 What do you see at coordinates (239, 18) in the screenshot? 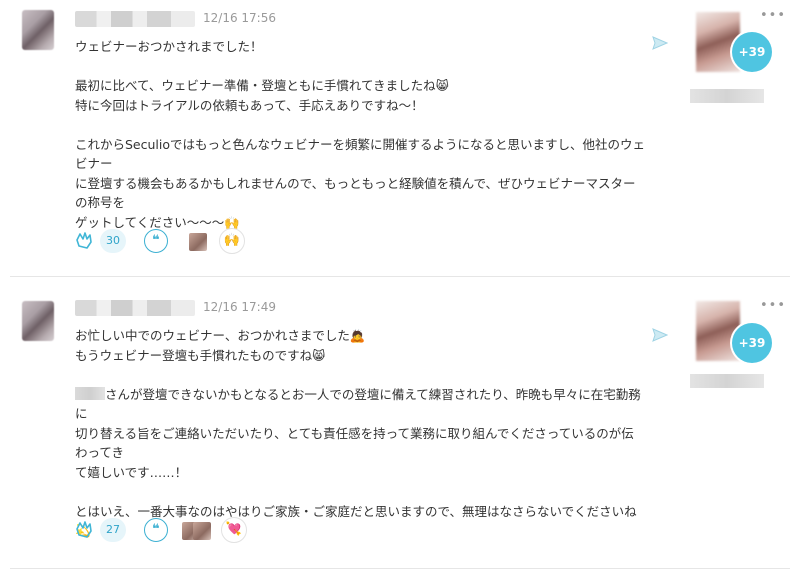
I see `timestamp: 12/16 17:56` at bounding box center [239, 18].